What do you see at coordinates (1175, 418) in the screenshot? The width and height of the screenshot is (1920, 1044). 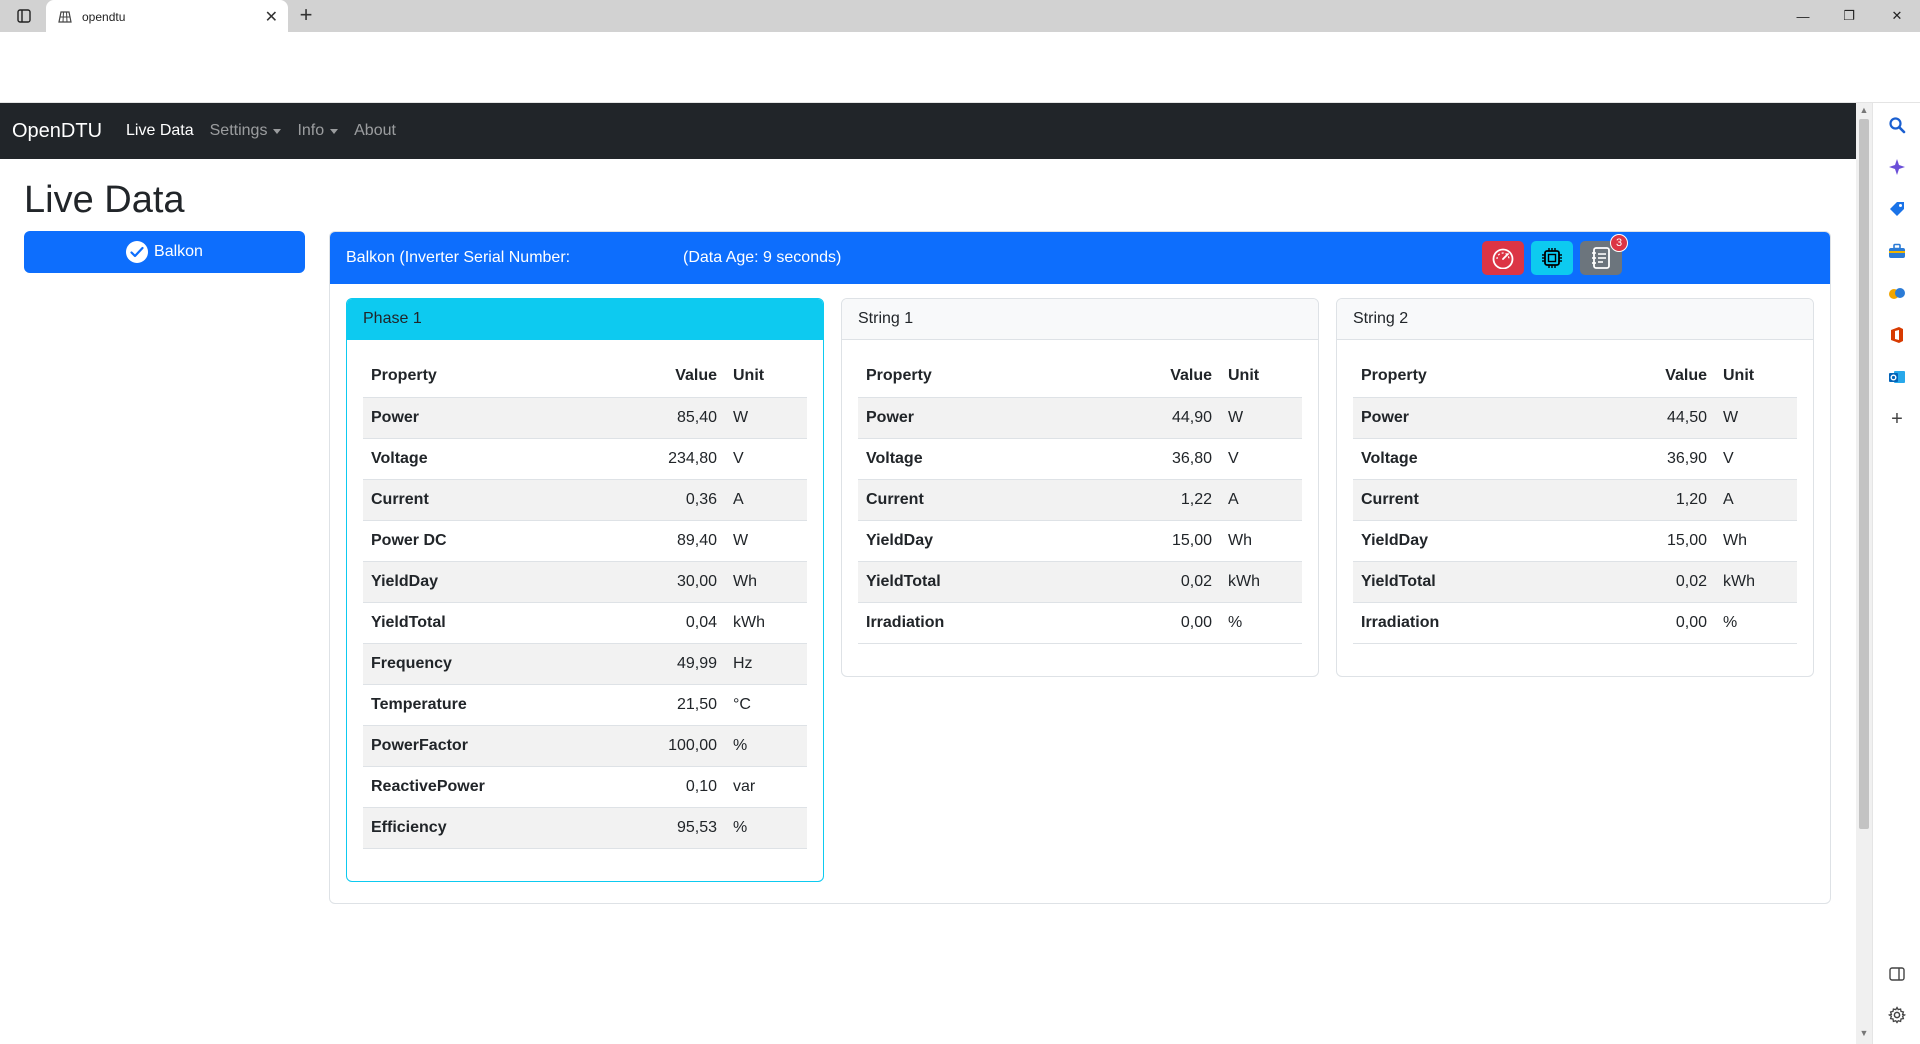 I see `value-cell: 44,90` at bounding box center [1175, 418].